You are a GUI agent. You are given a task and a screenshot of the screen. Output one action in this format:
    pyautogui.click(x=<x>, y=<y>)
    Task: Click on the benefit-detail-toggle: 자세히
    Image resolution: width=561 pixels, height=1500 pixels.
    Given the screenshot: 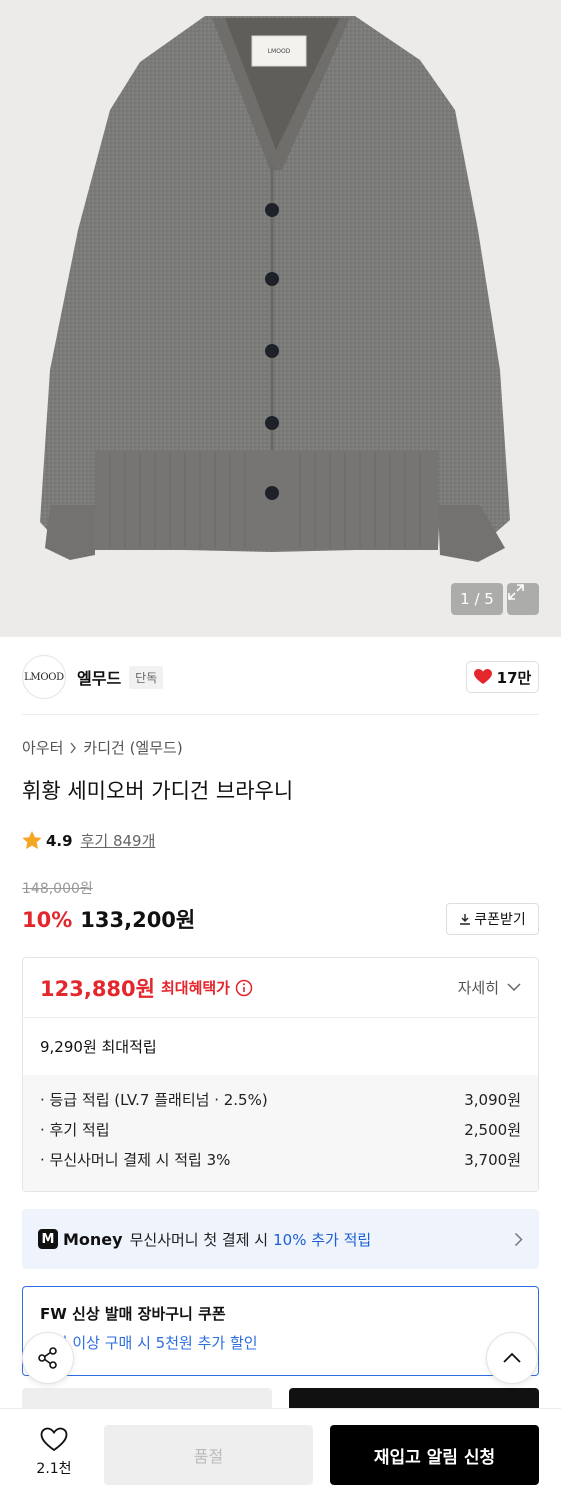 What is the action you would take?
    pyautogui.click(x=489, y=987)
    